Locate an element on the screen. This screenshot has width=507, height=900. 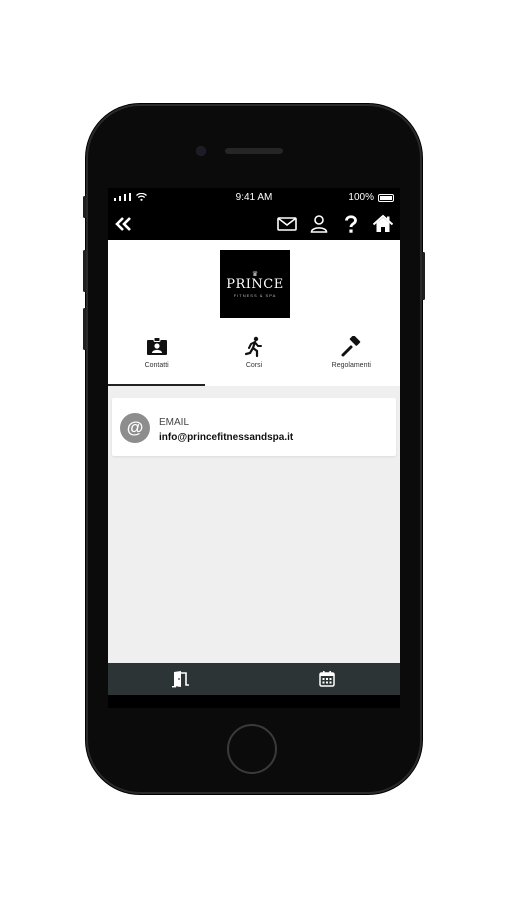
tab-label-regolamenti: Regolamenti is located at coordinates (351, 365).